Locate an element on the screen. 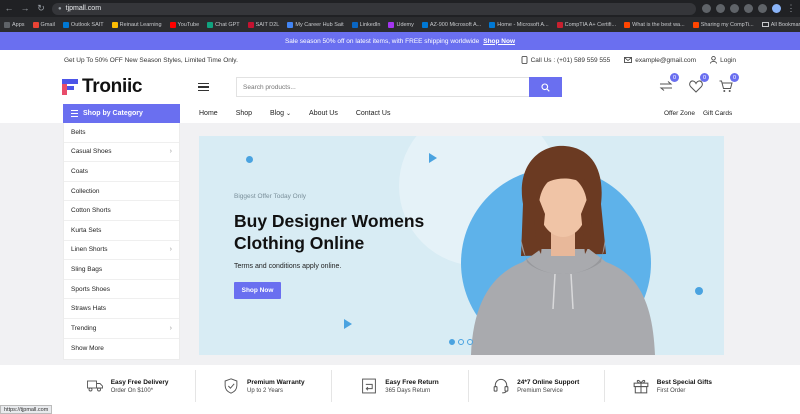  bookmark-item: Outlook SAIT is located at coordinates (85, 24).